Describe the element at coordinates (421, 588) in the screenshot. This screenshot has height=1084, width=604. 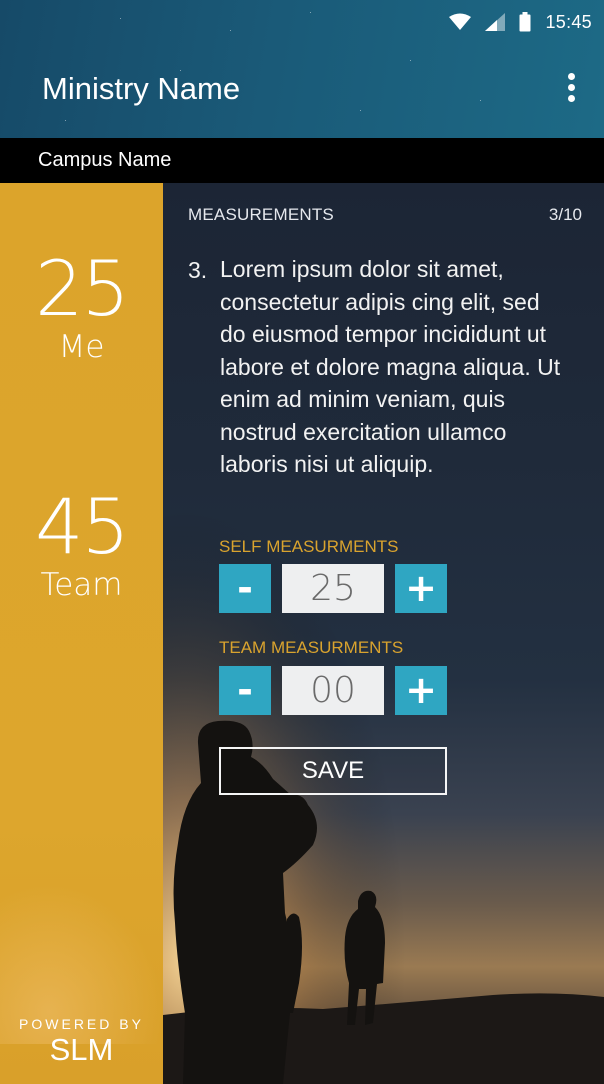
I see `self-increment-button: +` at that location.